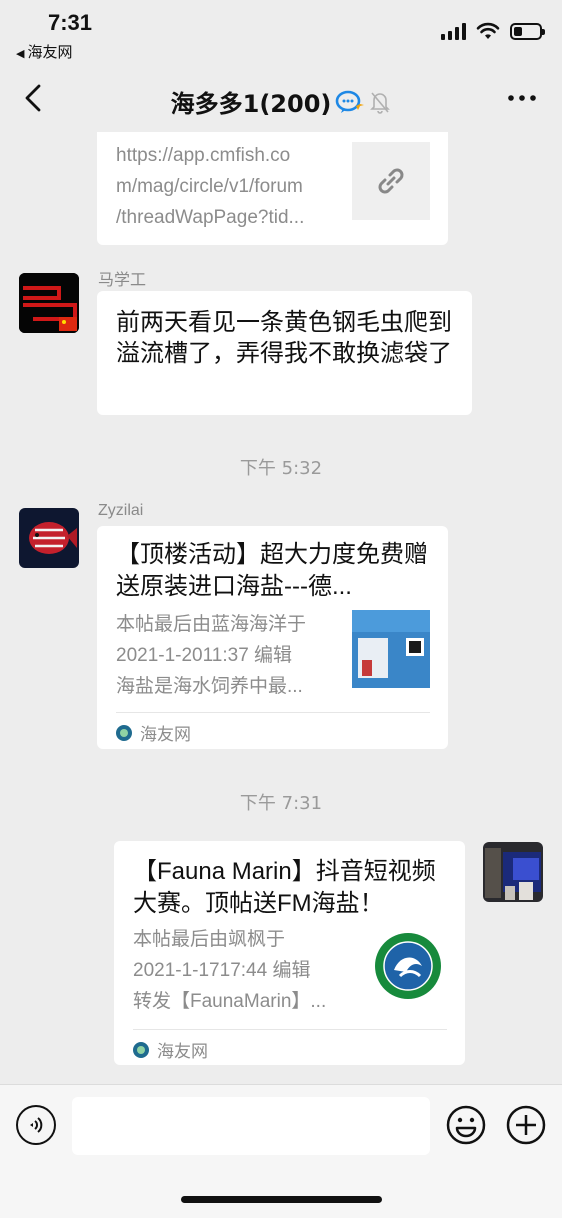 This screenshot has width=562, height=1218. I want to click on share-card-thumbnail, so click(391, 649).